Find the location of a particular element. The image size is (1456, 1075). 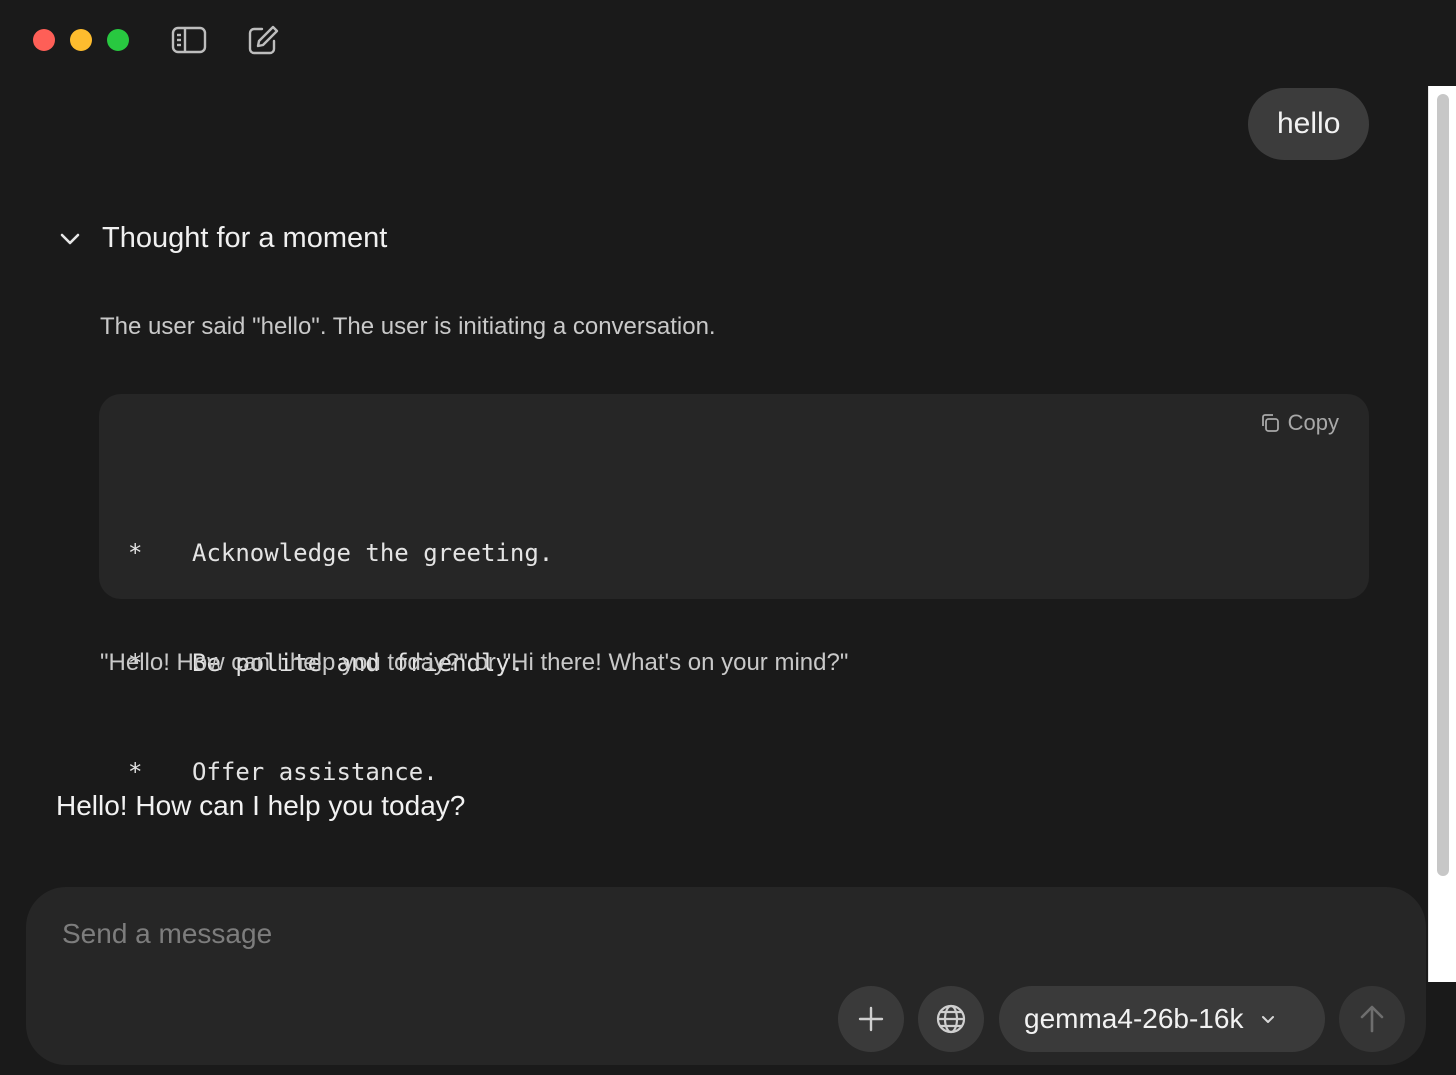

model-name: gemma4-26b-16k is located at coordinates (1134, 1018).